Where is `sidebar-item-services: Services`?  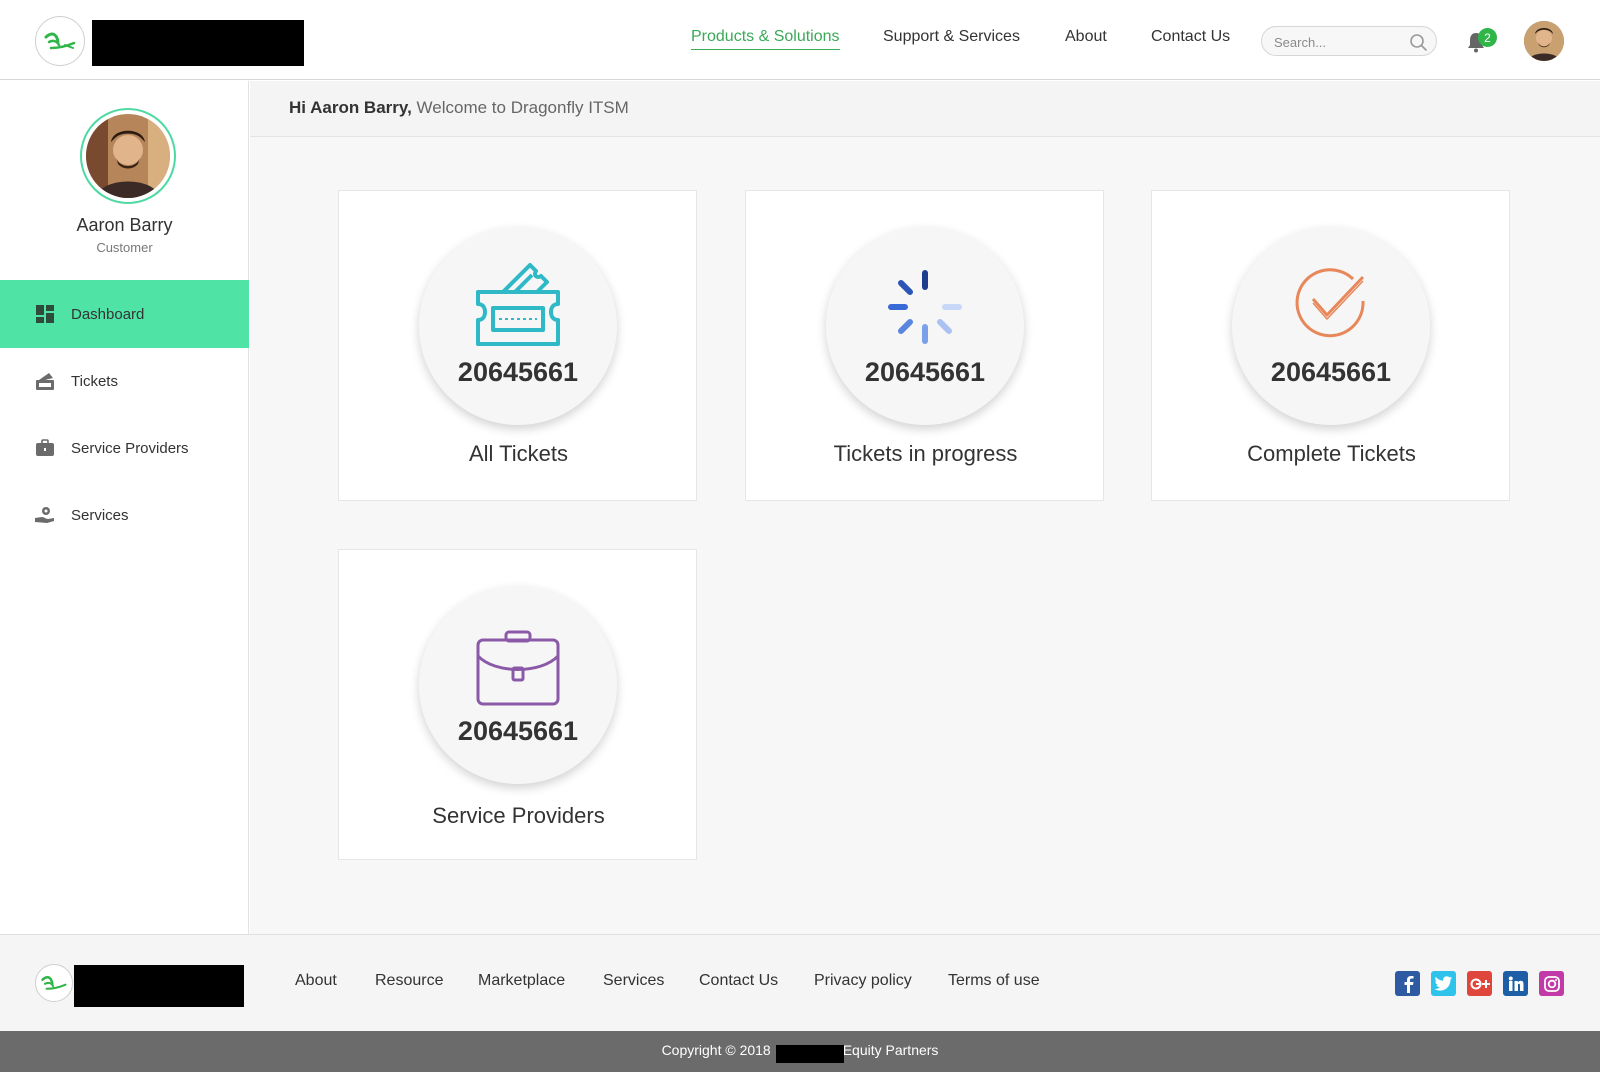 sidebar-item-services: Services is located at coordinates (124, 515).